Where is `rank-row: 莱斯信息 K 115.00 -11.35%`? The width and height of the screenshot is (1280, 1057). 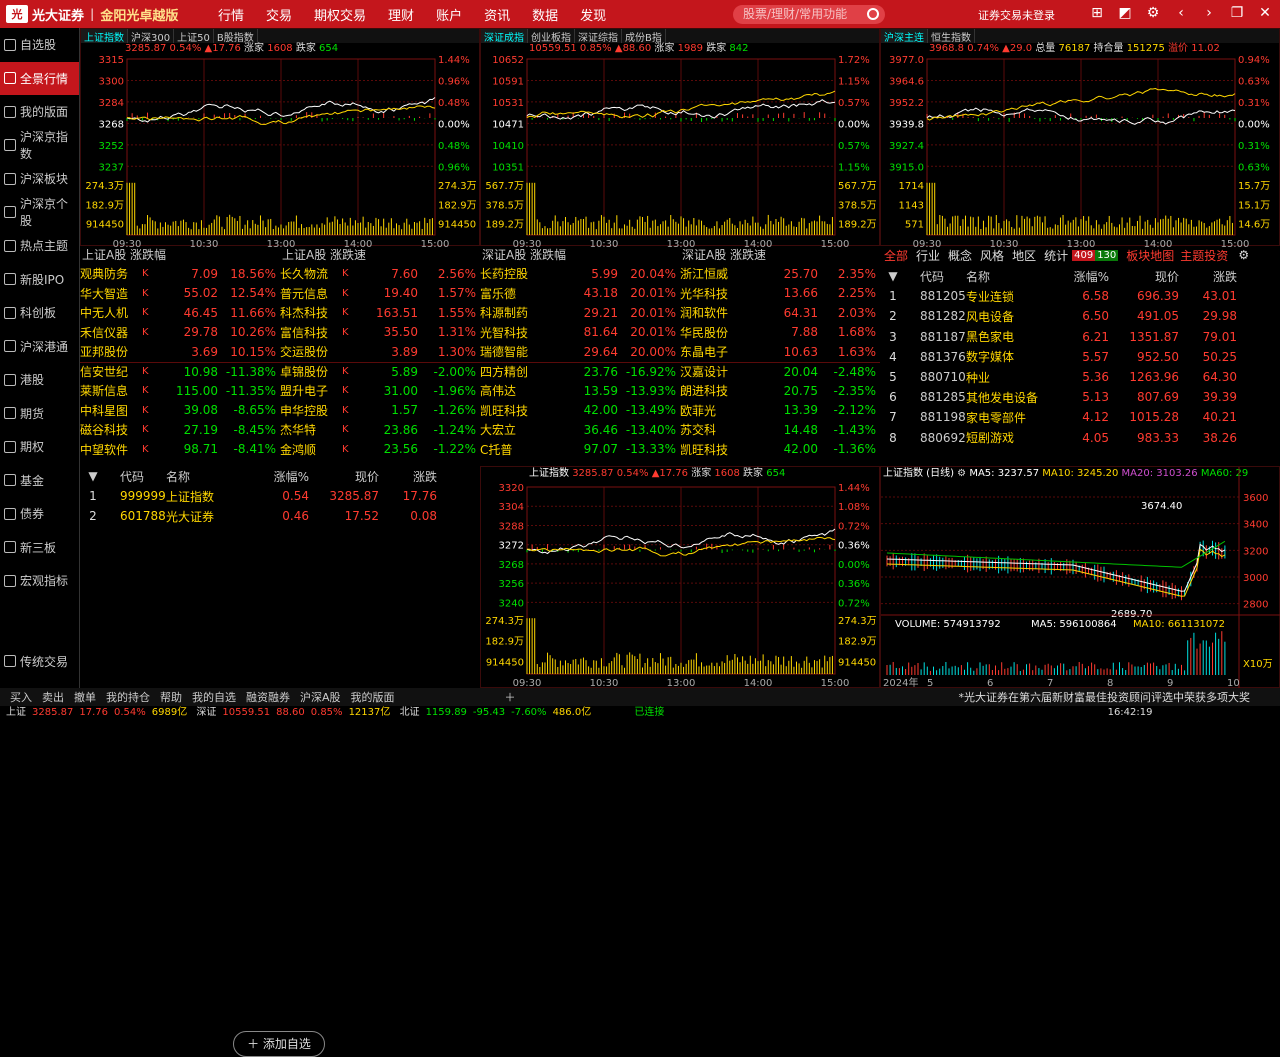 rank-row: 莱斯信息 K 115.00 -11.35% is located at coordinates (180, 391).